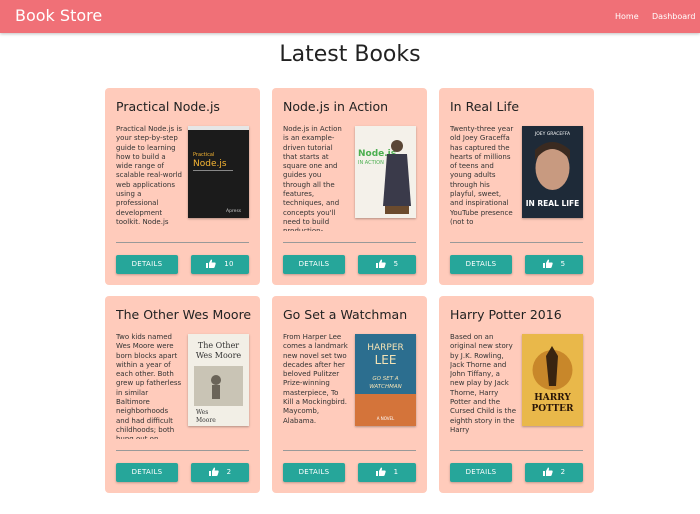 The width and height of the screenshot is (700, 514). Describe the element at coordinates (218, 172) in the screenshot. I see `book-cover: Practical Node.js Apress` at that location.